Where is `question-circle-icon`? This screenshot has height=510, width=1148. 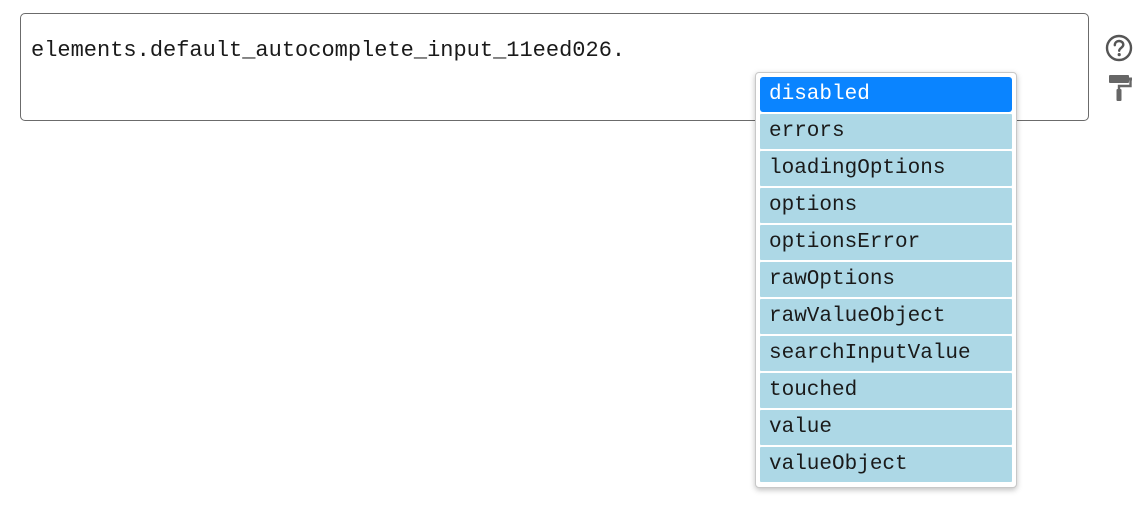
question-circle-icon is located at coordinates (1119, 48).